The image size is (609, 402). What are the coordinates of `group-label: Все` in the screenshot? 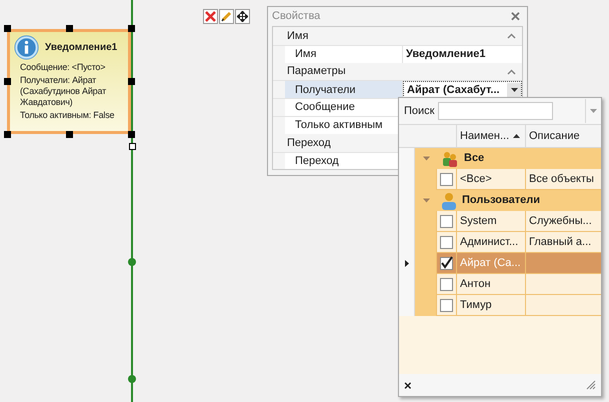 It's located at (474, 158).